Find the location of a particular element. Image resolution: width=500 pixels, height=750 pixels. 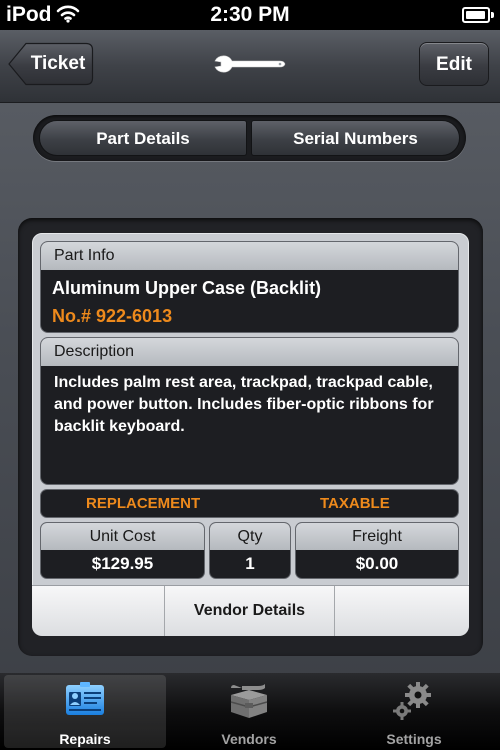

battery-icon is located at coordinates (478, 15).